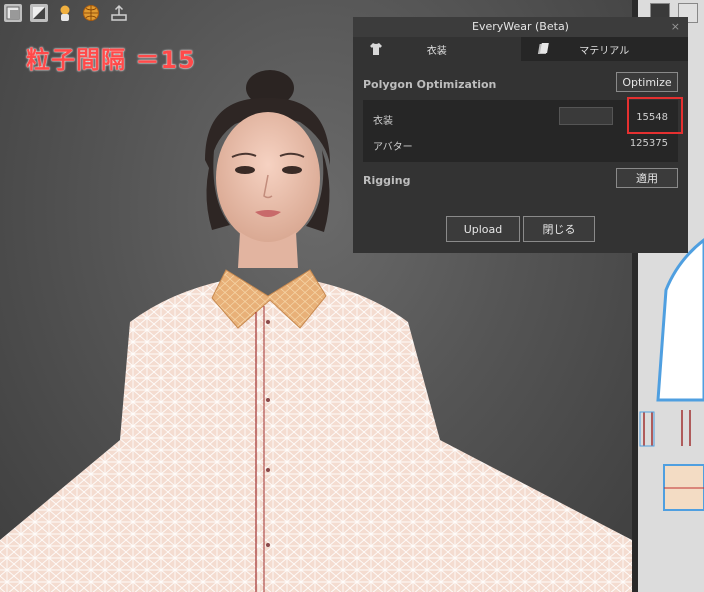  I want to click on fabric-swatch-icon, so click(543, 48).